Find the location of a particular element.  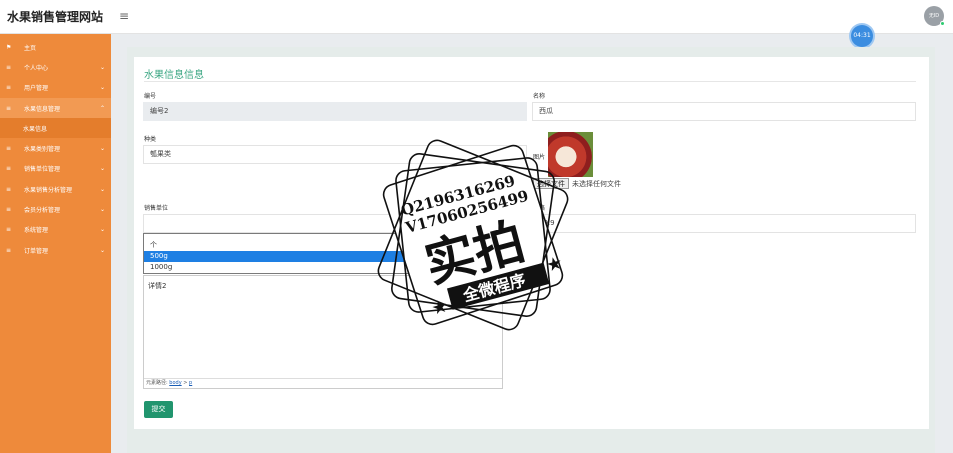

sidebar-item-fruit-category: ≡ 水果类别管理 ⌄ is located at coordinates (55, 148).